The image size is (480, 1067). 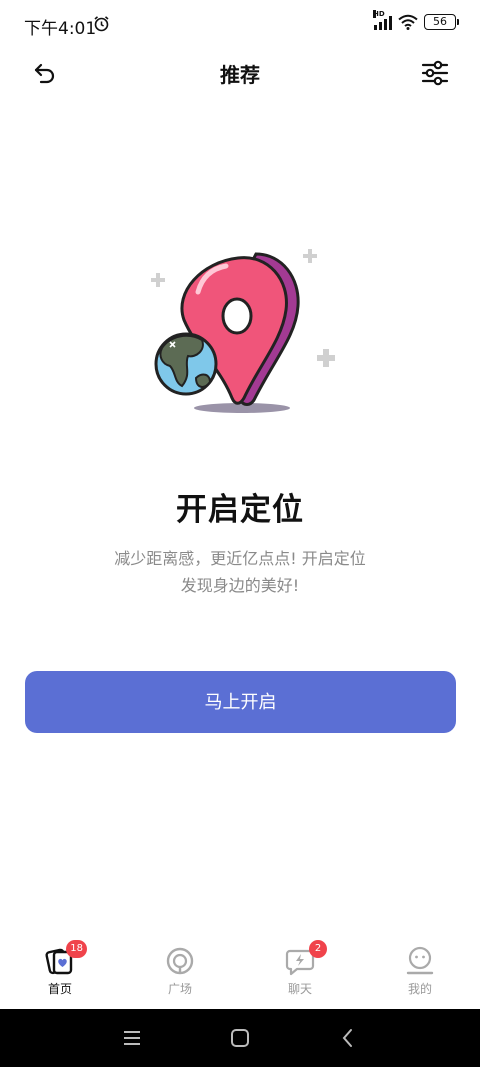 I want to click on cell-signal-icon: HD, so click(x=382, y=20).